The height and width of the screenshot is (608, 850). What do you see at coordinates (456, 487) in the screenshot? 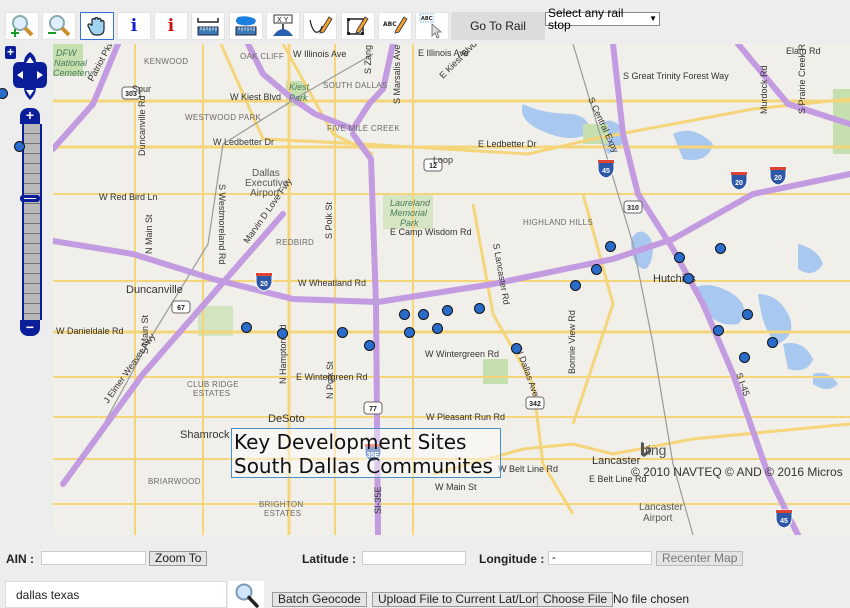
I see `map-label: W Main St` at bounding box center [456, 487].